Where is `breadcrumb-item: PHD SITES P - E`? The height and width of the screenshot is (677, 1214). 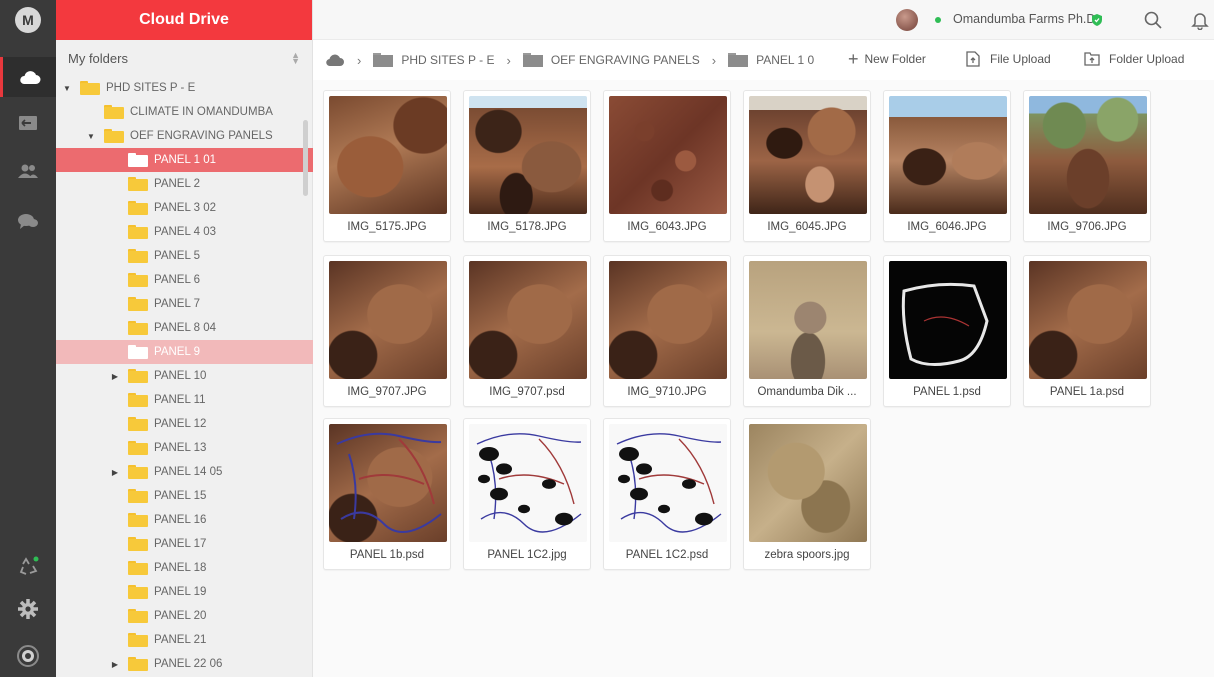 breadcrumb-item: PHD SITES P - E is located at coordinates (433, 60).